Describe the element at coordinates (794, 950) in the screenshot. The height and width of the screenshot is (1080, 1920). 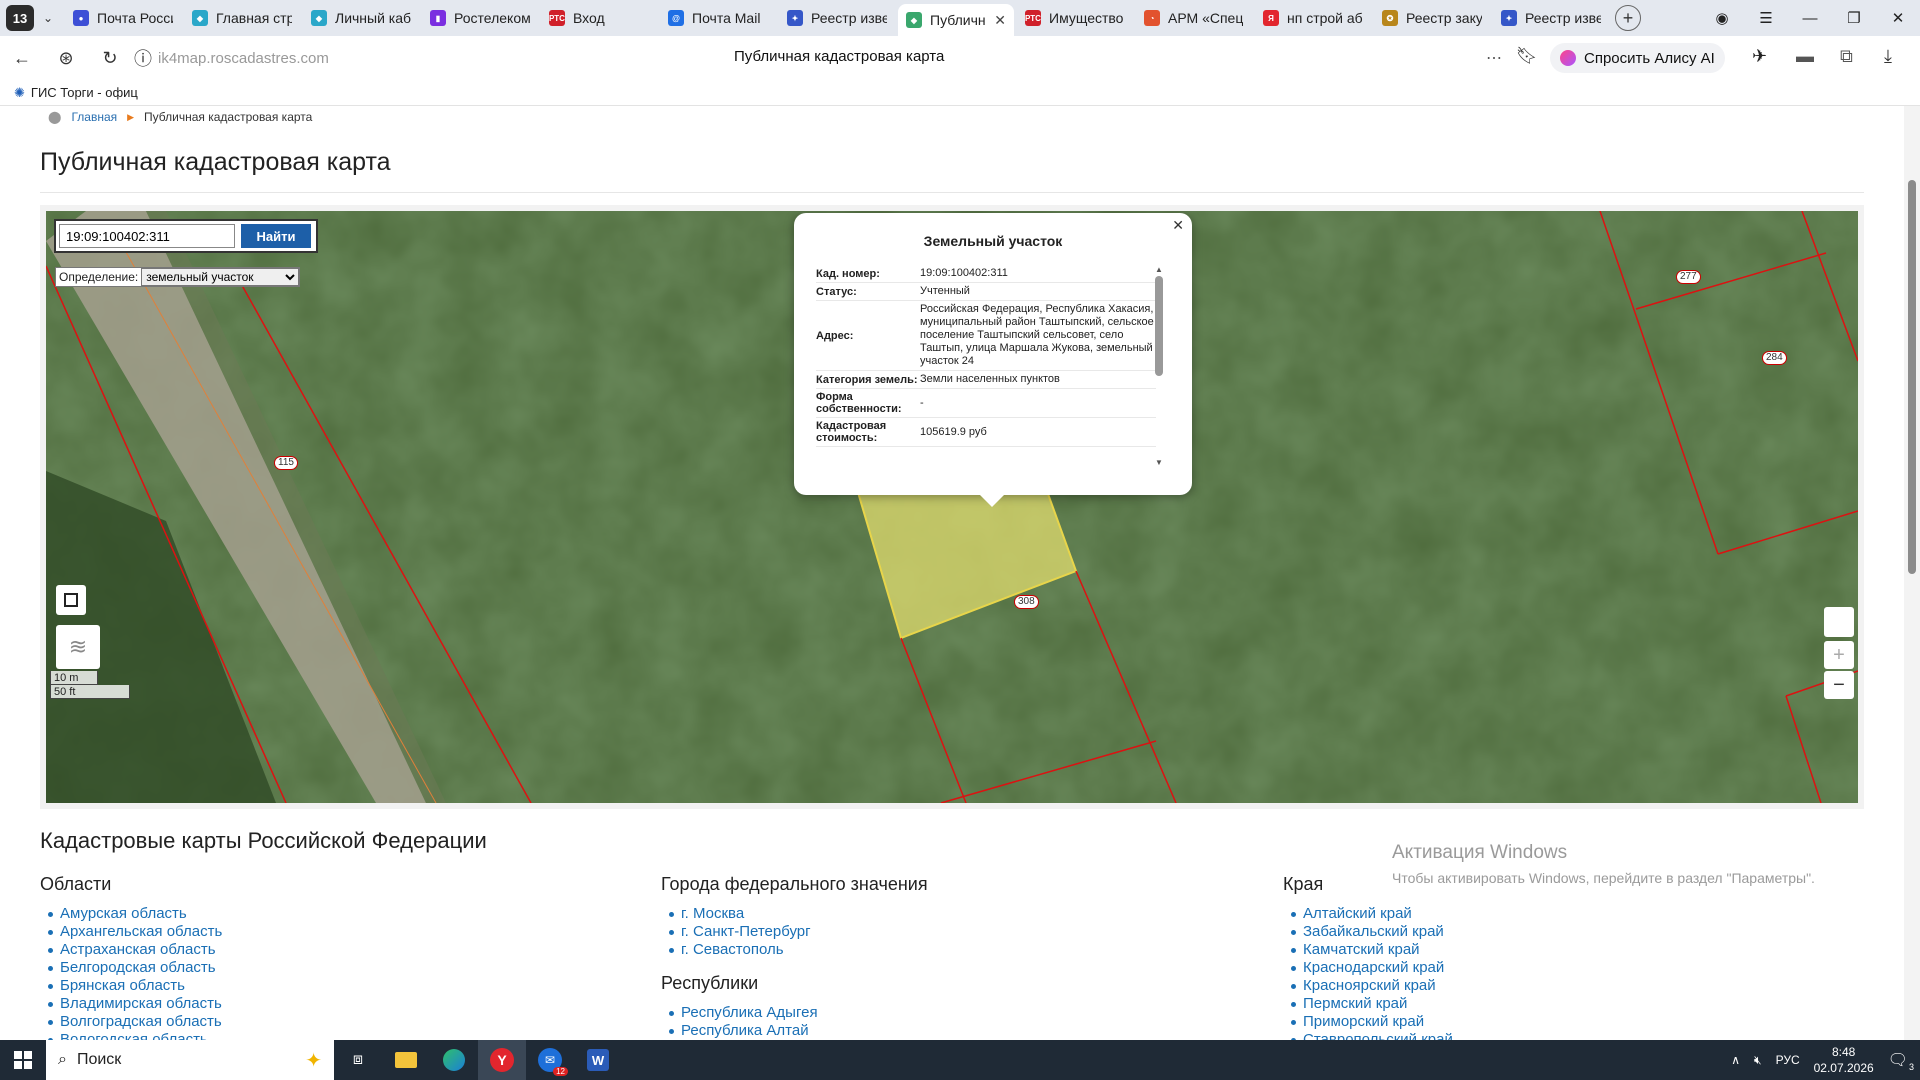
I see `region-link: г. Севастополь` at that location.